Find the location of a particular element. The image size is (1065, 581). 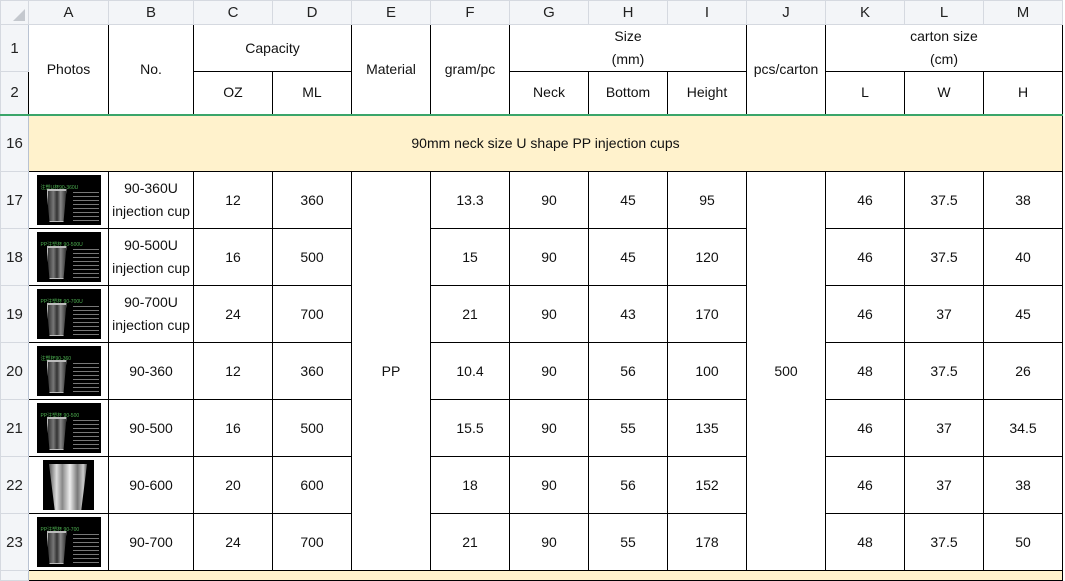

cell-ml: 600 is located at coordinates (312, 485).